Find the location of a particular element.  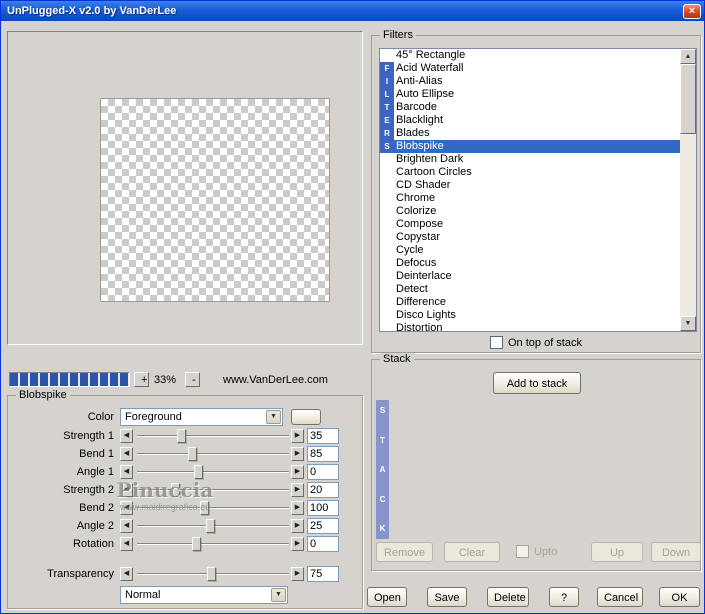

bend-1-increment-button: ▶ is located at coordinates (297, 454).